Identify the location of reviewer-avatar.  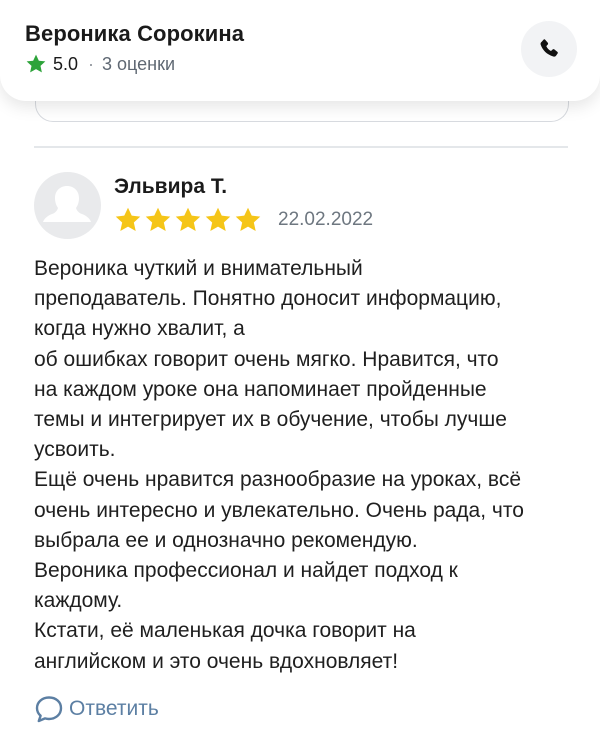
(67, 205).